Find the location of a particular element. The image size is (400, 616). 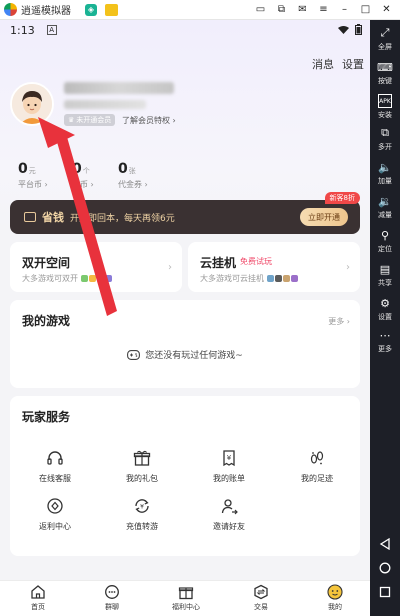

menu-icon: ≡ is located at coordinates (323, 9).